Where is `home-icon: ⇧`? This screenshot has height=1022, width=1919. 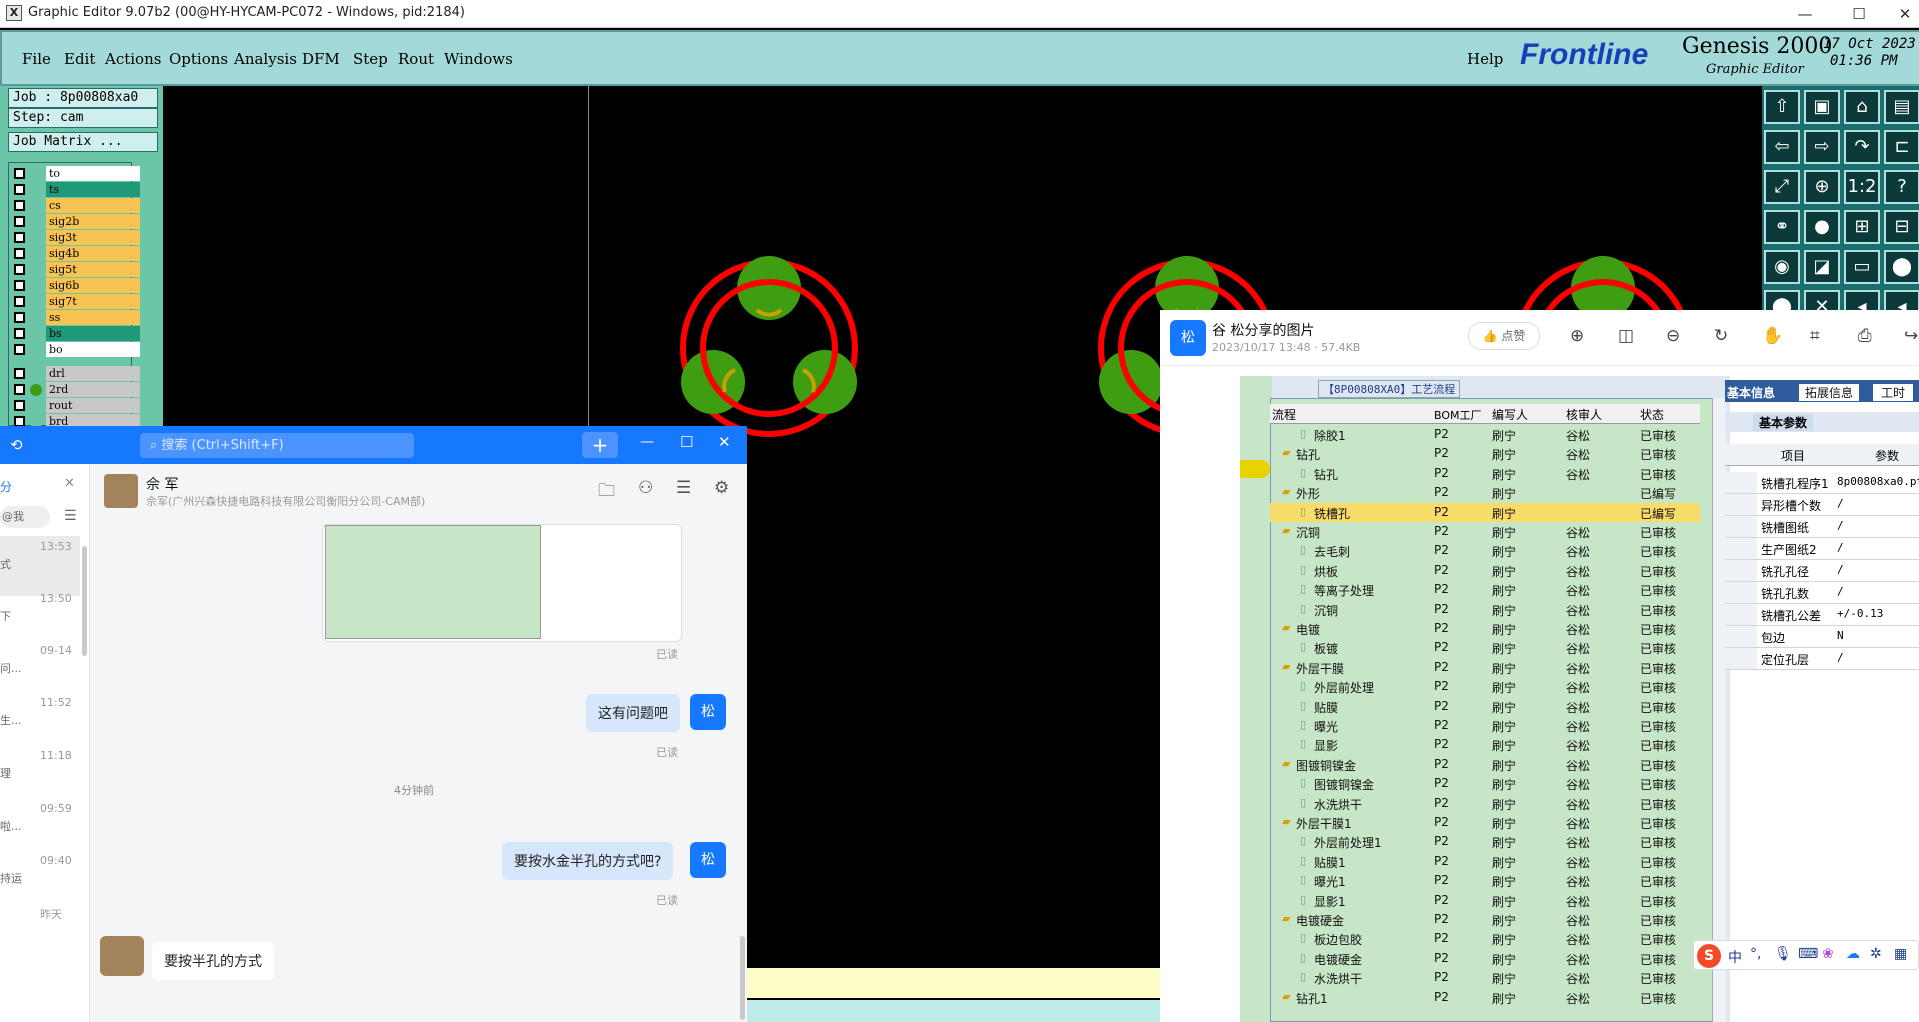
home-icon: ⇧ is located at coordinates (1782, 107).